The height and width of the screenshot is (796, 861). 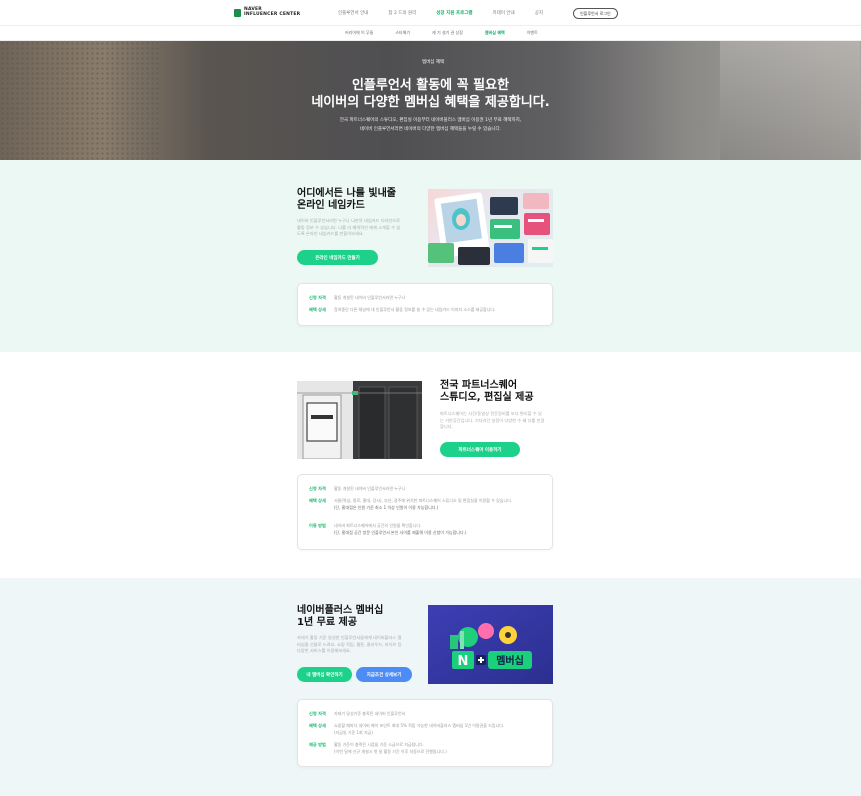 I want to click on menu-item-academy: 카데미 안내, so click(x=504, y=13).